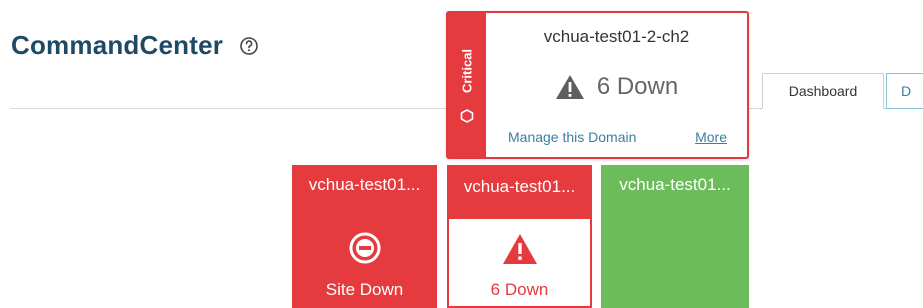 The width and height of the screenshot is (923, 308). What do you see at coordinates (637, 86) in the screenshot?
I see `popover-down-count: 6 Down` at bounding box center [637, 86].